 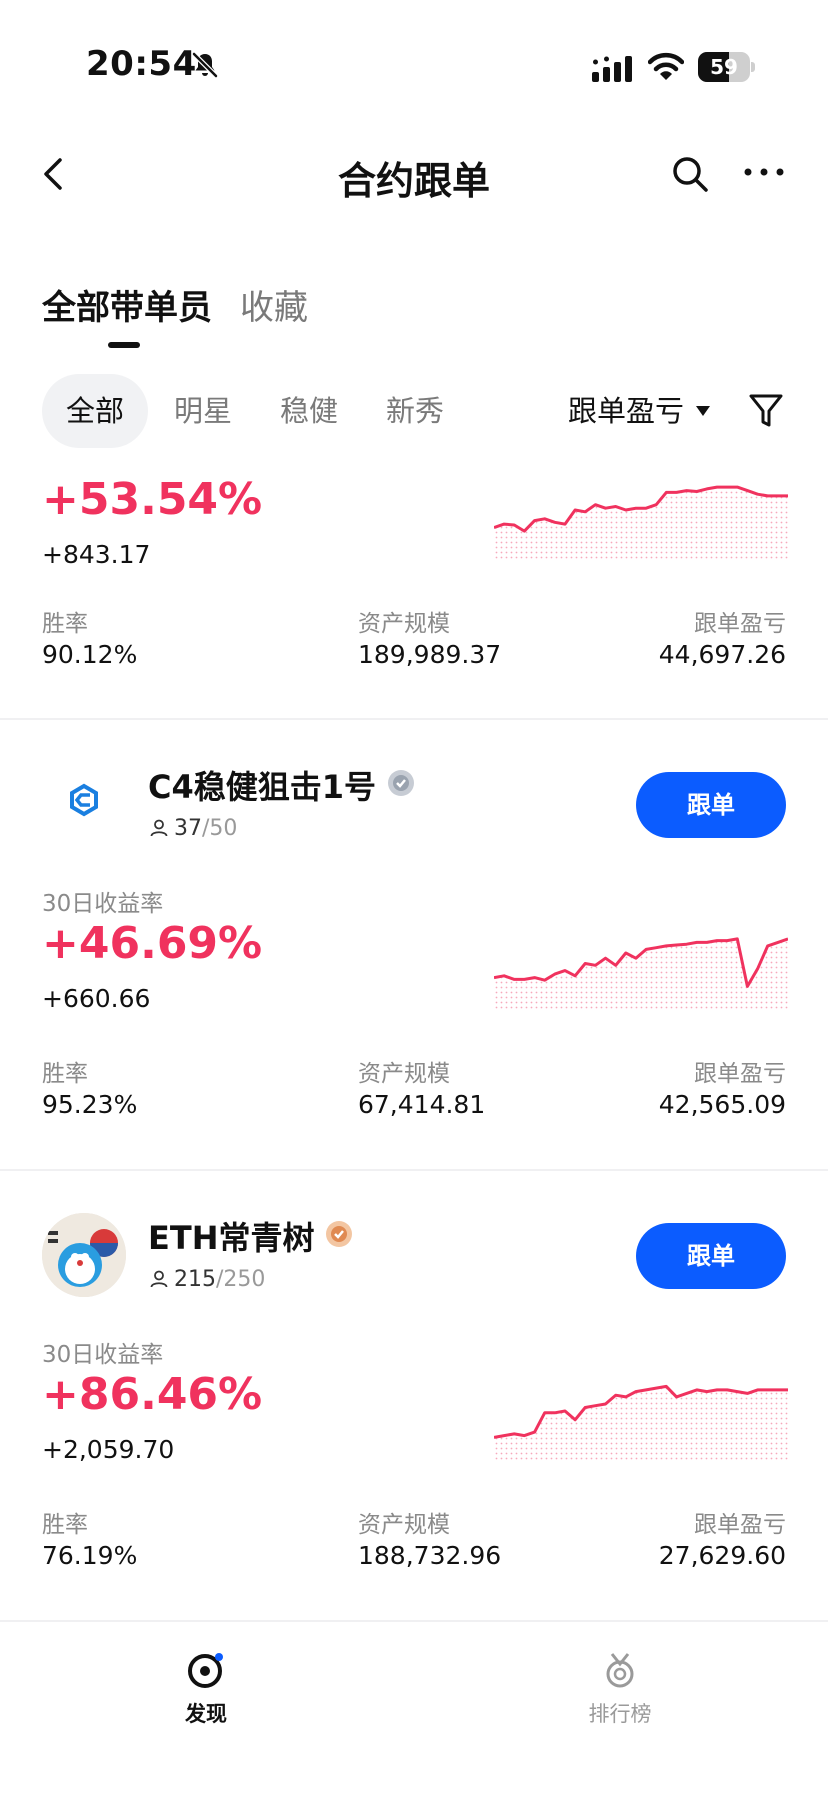 I want to click on filter-icon, so click(x=766, y=411).